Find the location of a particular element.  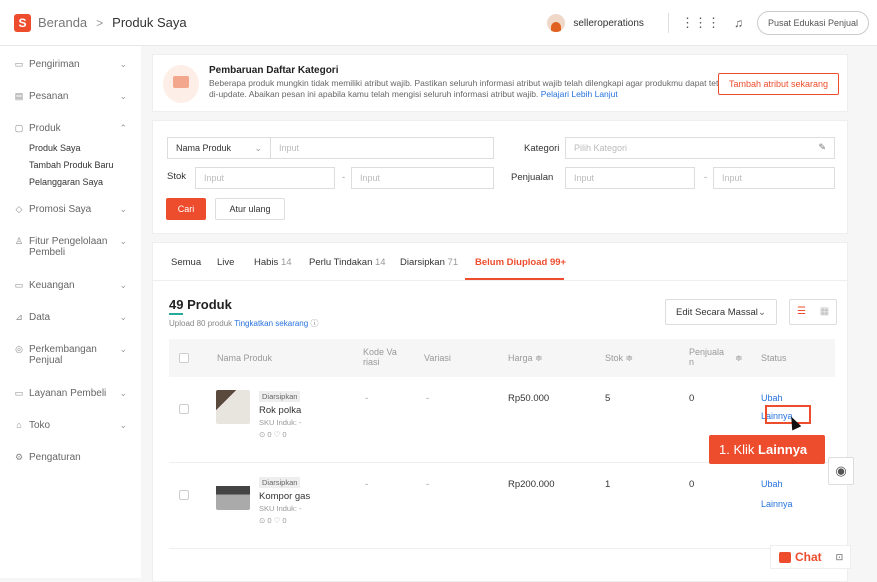

select-all-checkbox is located at coordinates (184, 358).